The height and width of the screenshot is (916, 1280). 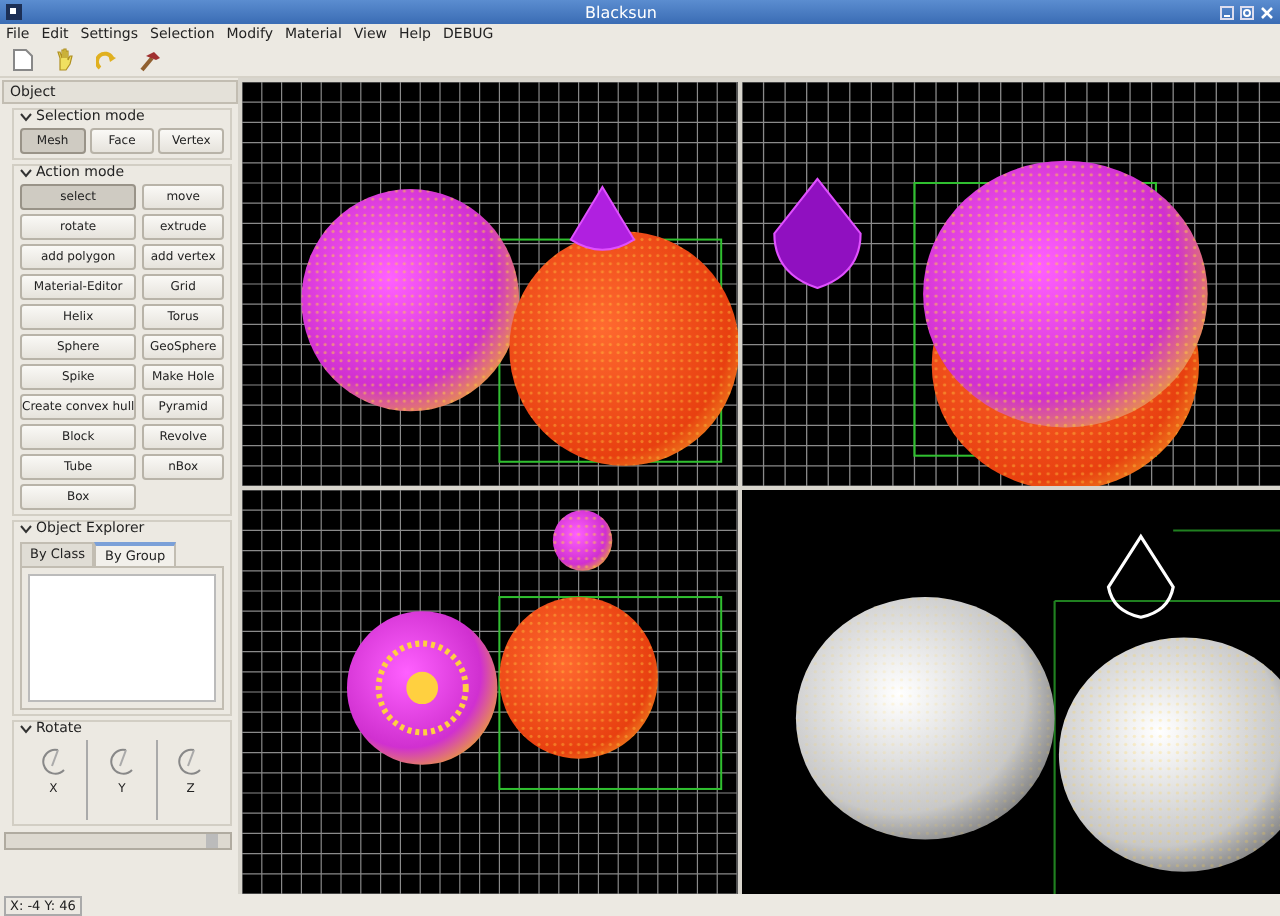 I want to click on maximize-icon, so click(x=1247, y=12).